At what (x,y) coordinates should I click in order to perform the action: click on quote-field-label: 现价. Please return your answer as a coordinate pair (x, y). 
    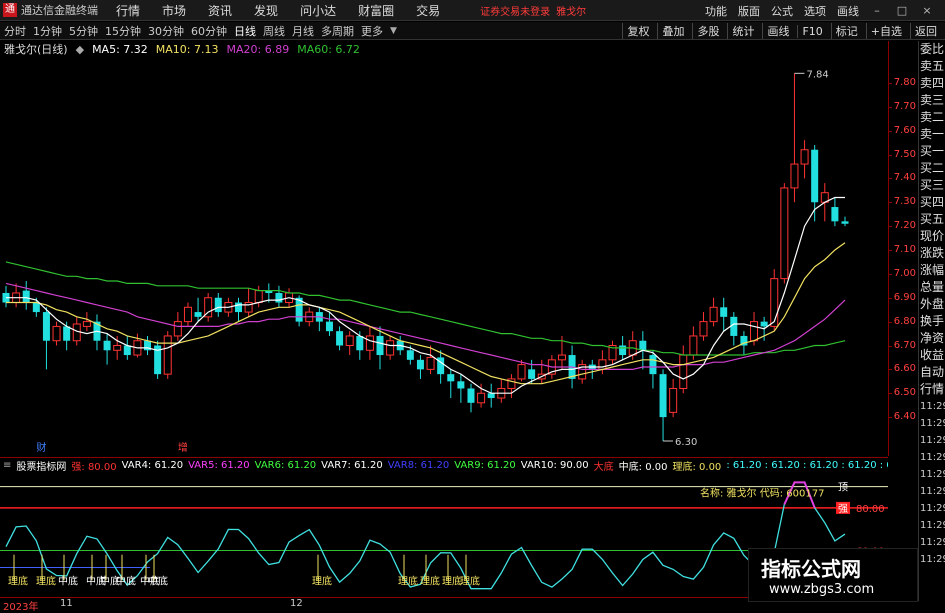
    Looking at the image, I should click on (932, 236).